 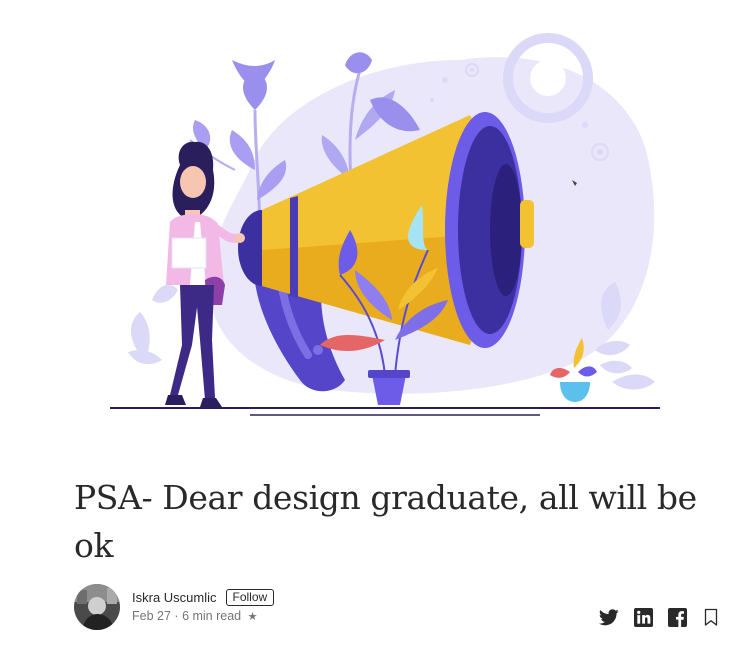 I want to click on article-info: Feb 27 · 6 min read ★, so click(x=194, y=616).